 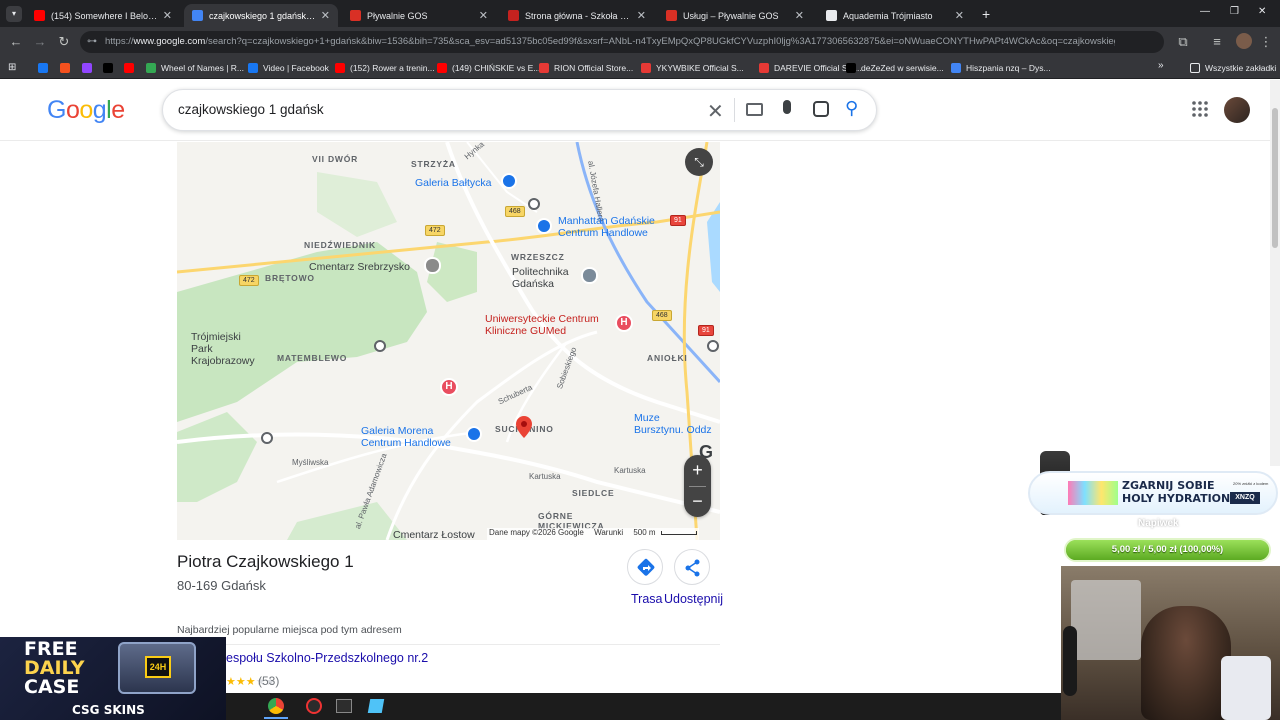 What do you see at coordinates (986, 14) in the screenshot?
I see `new-tab-button: +` at bounding box center [986, 14].